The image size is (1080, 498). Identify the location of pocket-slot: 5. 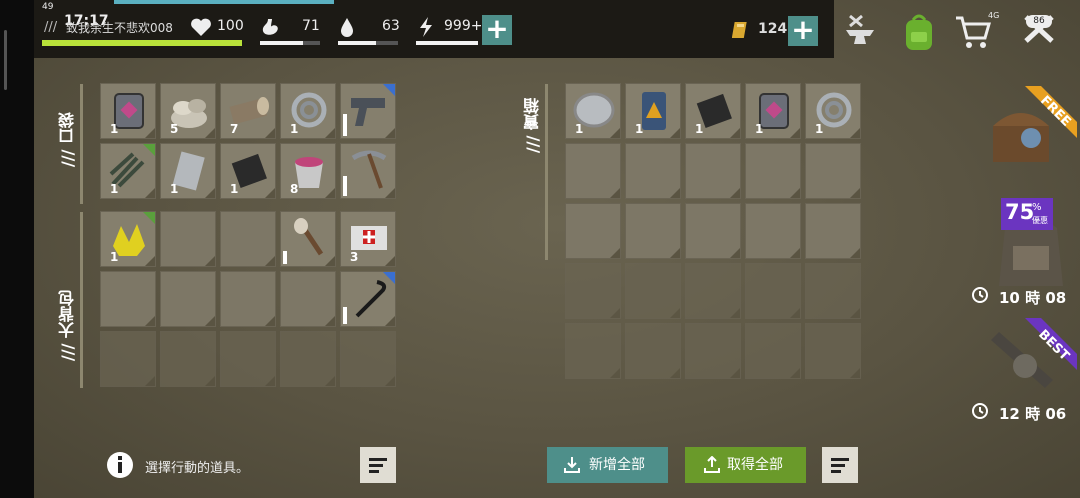
(188, 111).